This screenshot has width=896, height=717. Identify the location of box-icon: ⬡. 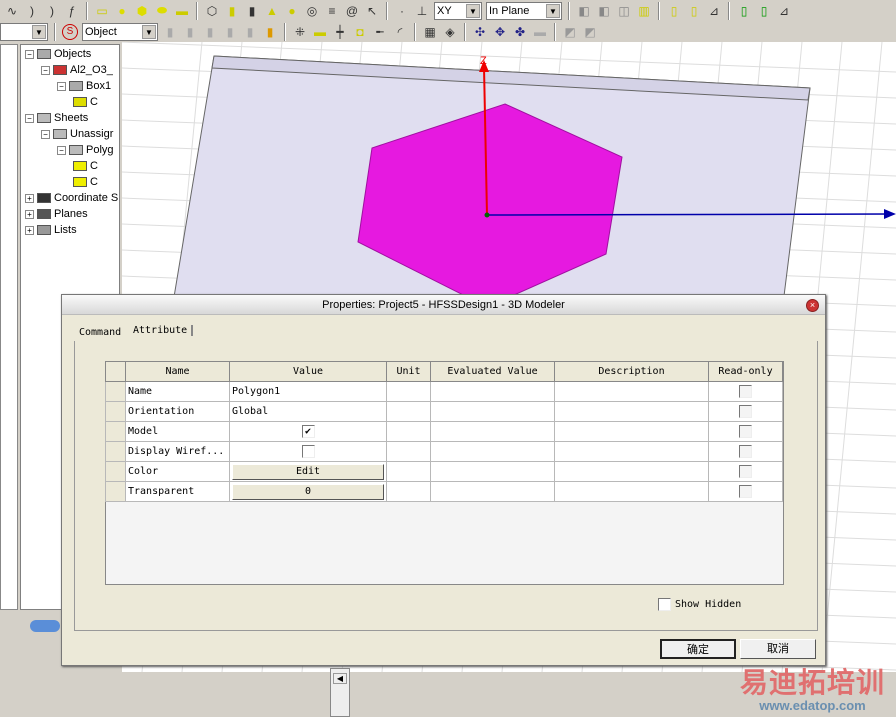
(212, 11).